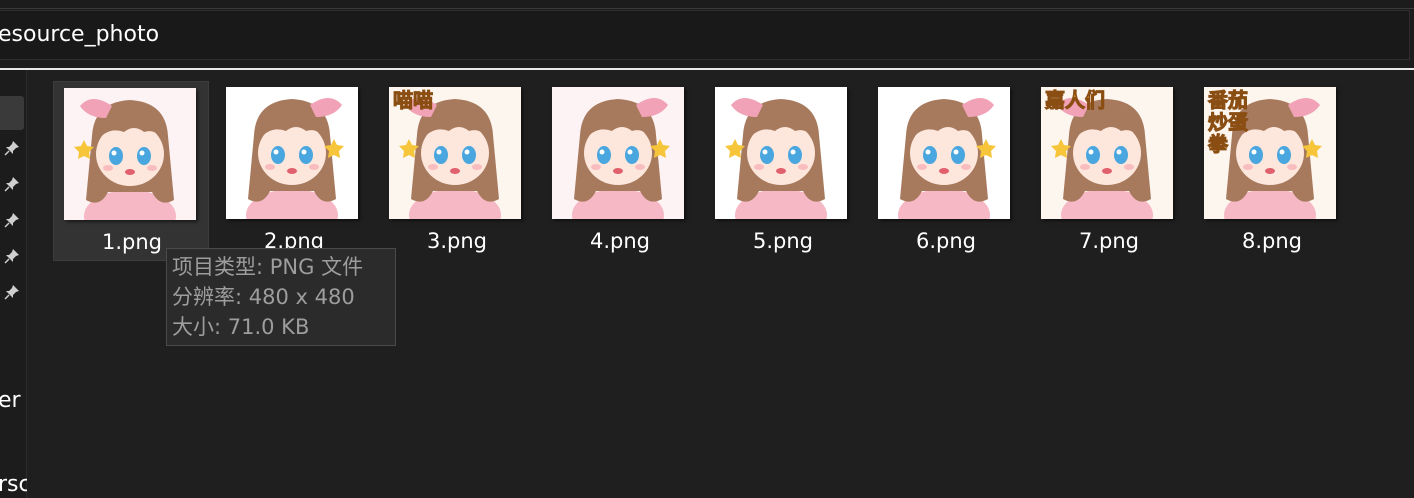 The image size is (1414, 498). Describe the element at coordinates (620, 241) in the screenshot. I see `file-name: 4.png` at that location.